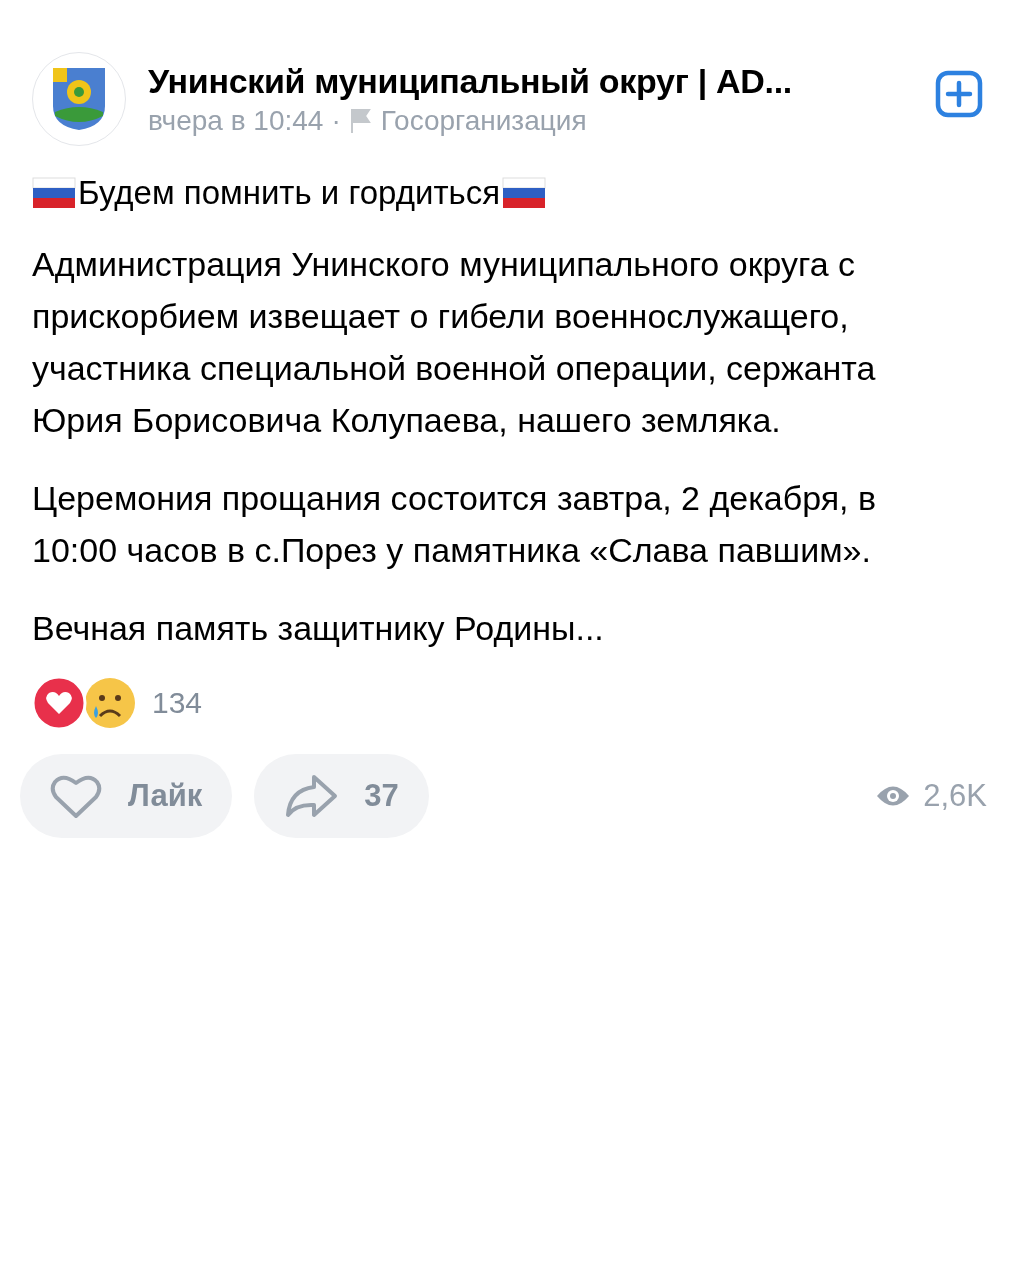  What do you see at coordinates (289, 193) in the screenshot?
I see `post-headline: Будем помнить и гордиться` at bounding box center [289, 193].